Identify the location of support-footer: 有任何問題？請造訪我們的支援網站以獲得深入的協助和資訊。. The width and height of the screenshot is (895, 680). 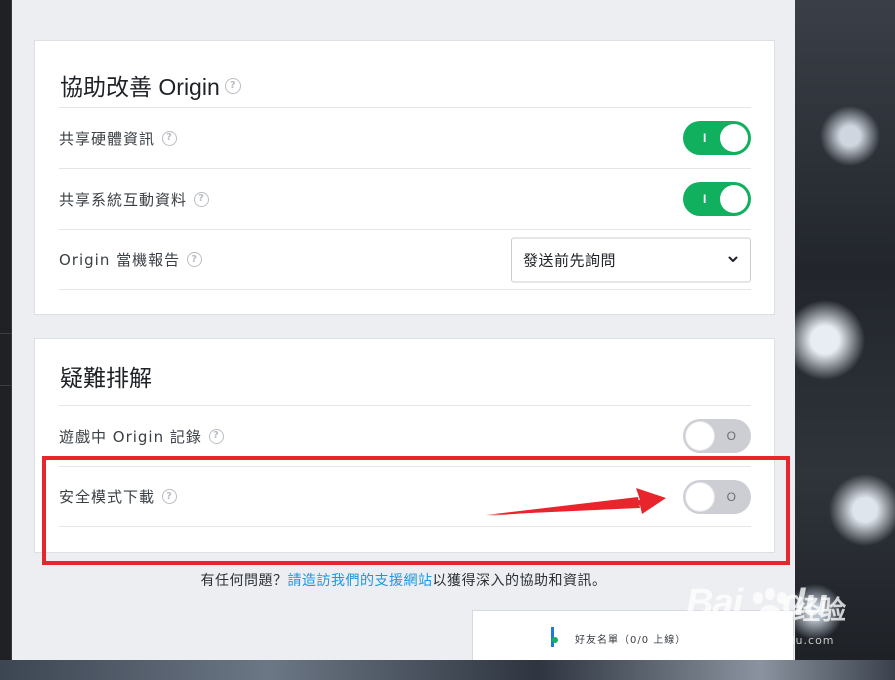
(403, 580).